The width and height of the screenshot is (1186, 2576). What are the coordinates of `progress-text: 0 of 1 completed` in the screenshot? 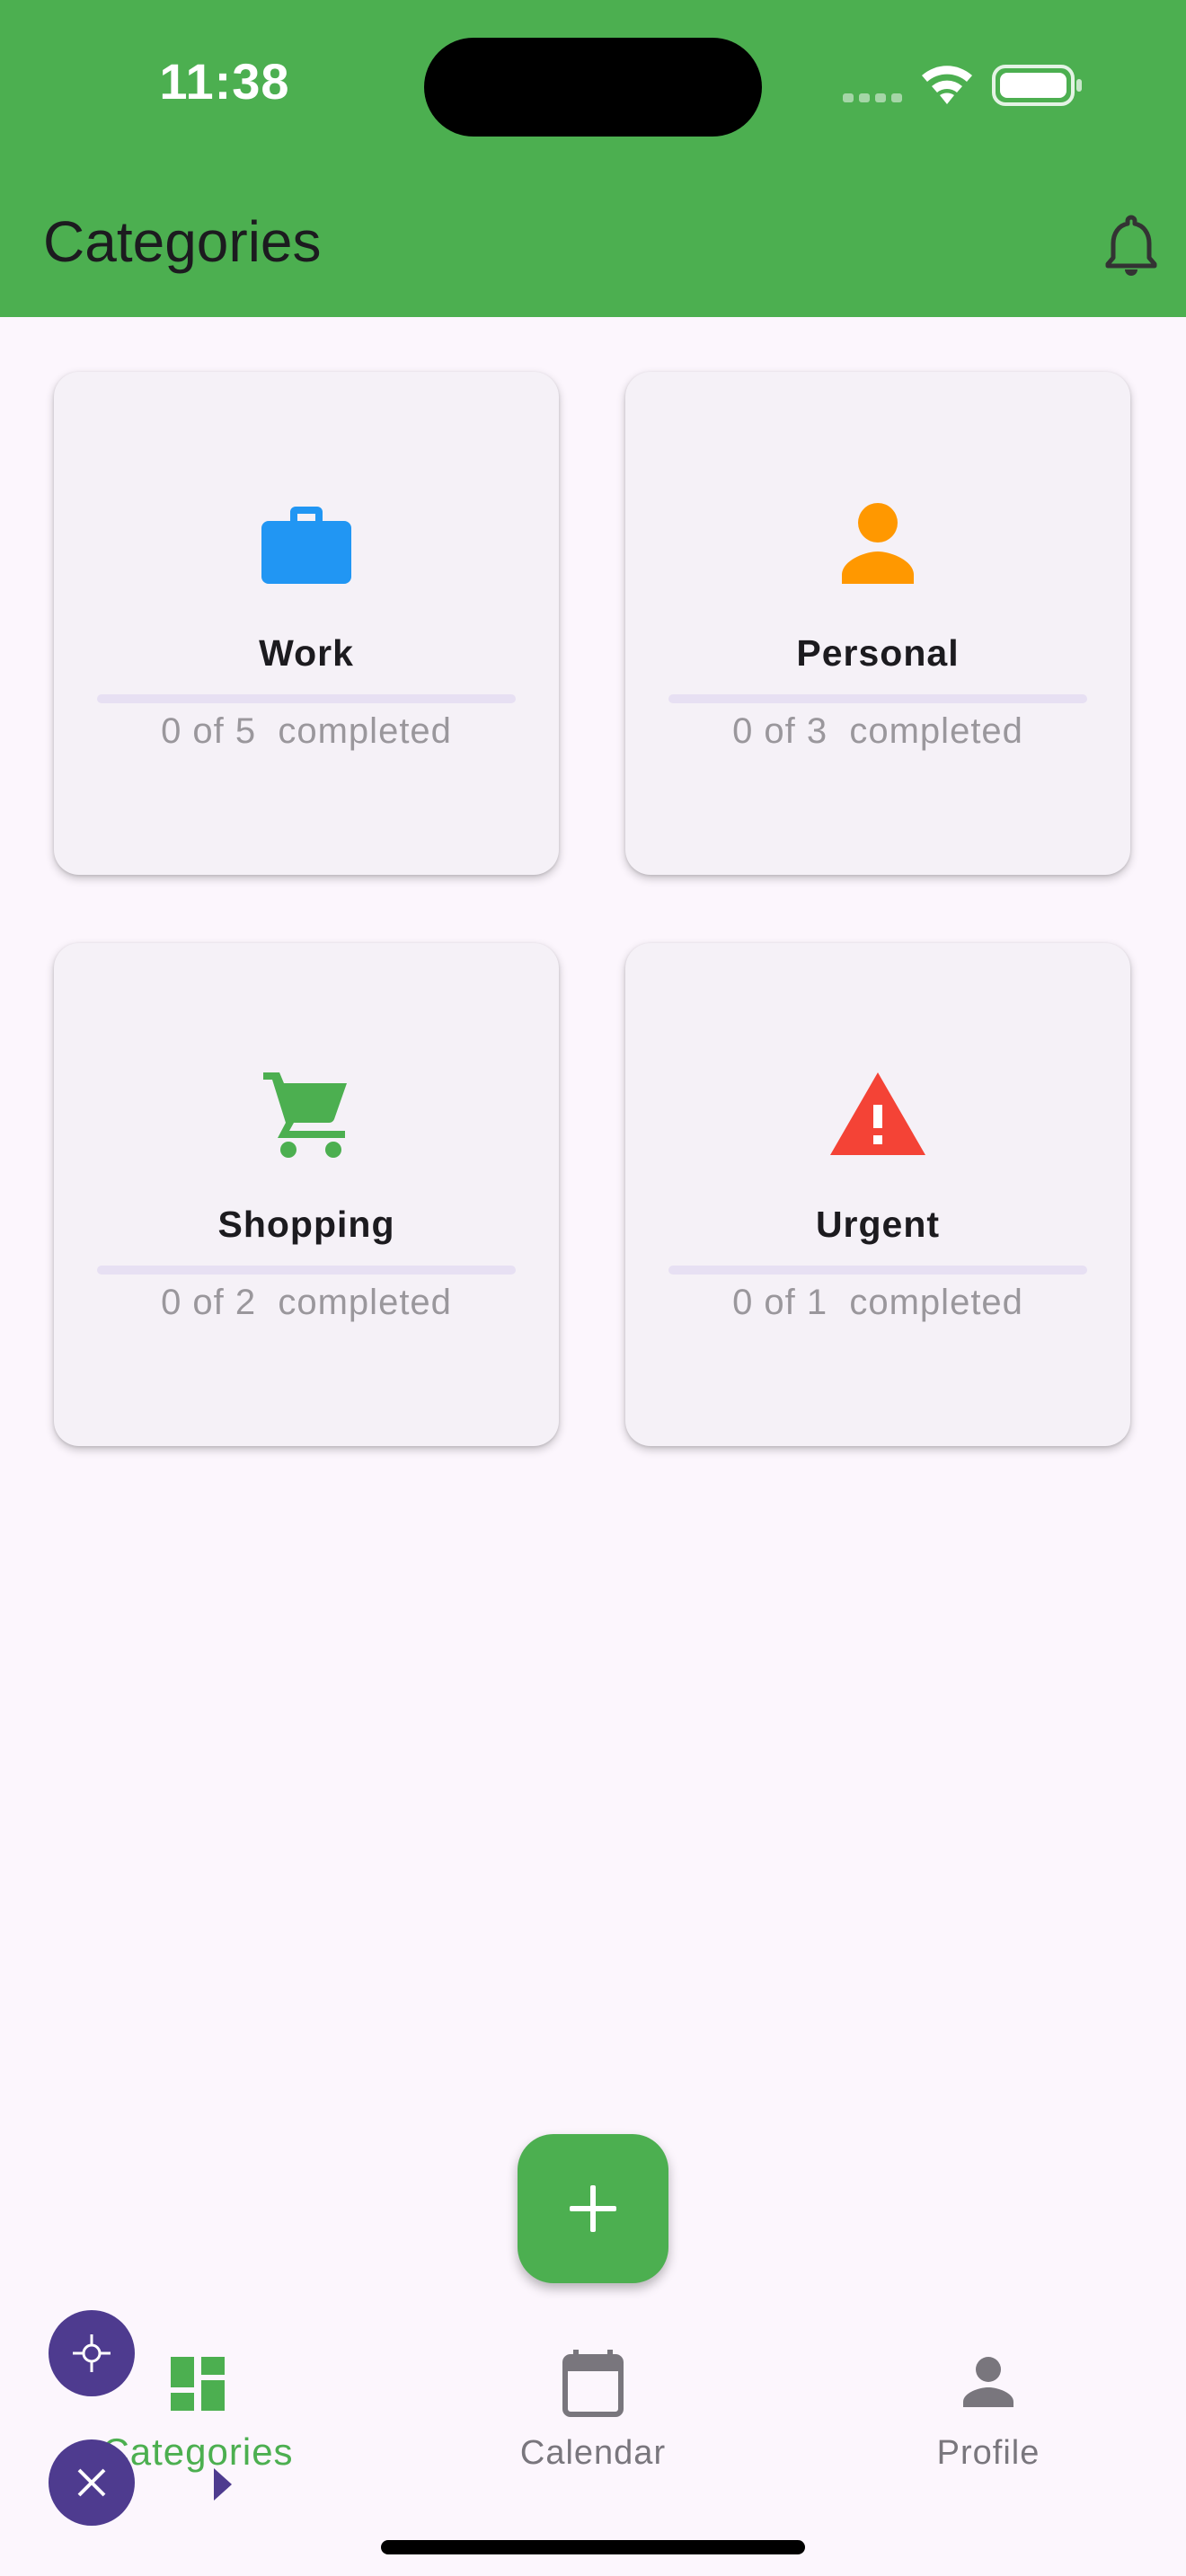 It's located at (877, 1302).